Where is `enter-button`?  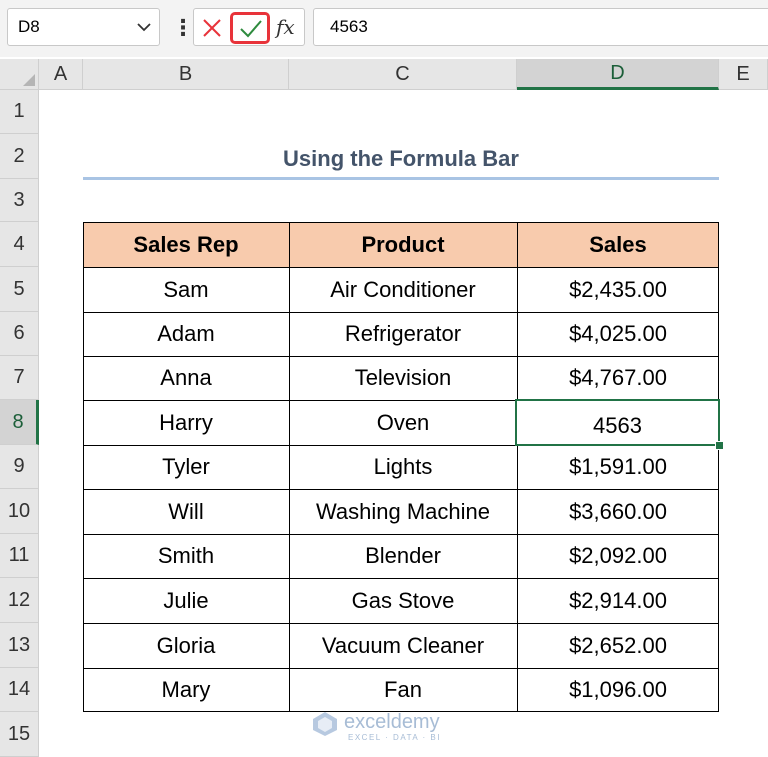
enter-button is located at coordinates (250, 28).